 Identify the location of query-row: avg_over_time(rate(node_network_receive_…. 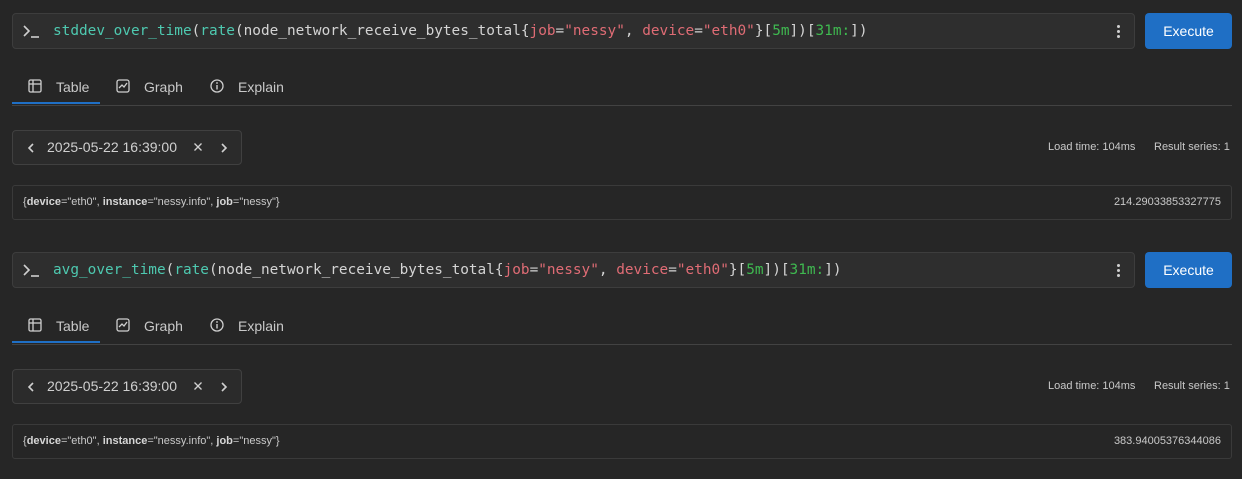
(622, 270).